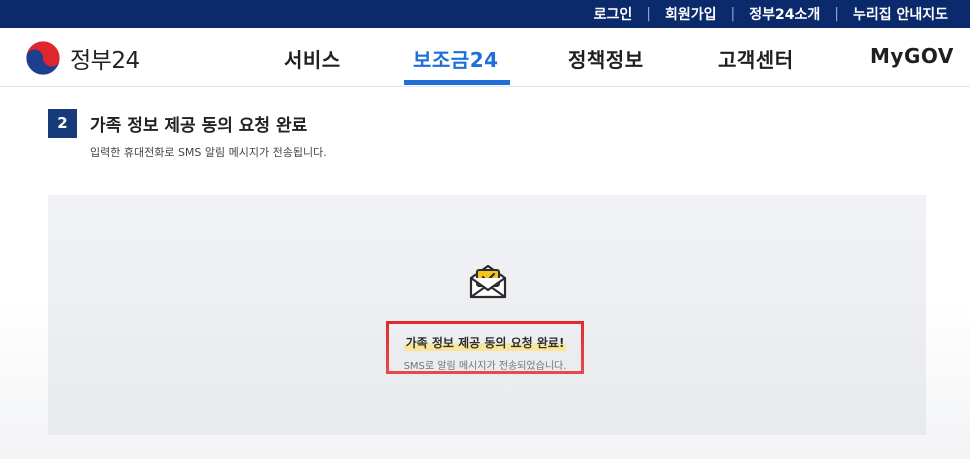 The height and width of the screenshot is (459, 970). Describe the element at coordinates (613, 14) in the screenshot. I see `login-link: 로그인` at that location.